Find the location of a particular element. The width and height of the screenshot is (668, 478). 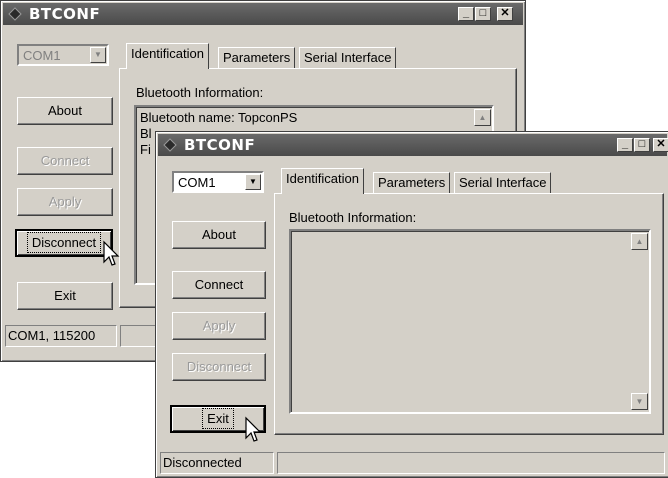

info-line: Fi is located at coordinates (145, 149).